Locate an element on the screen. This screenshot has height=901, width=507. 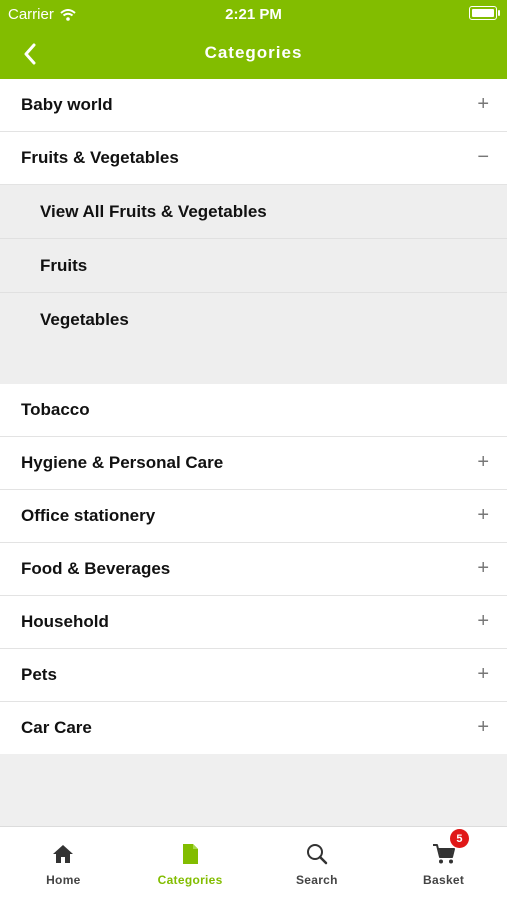
subcategory-label: View All Fruits & Vegetables is located at coordinates (153, 211).